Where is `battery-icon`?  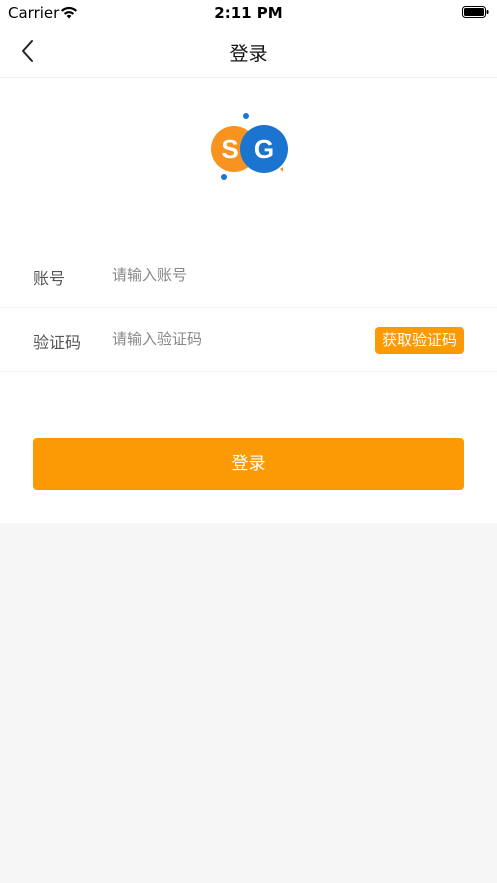
battery-icon is located at coordinates (475, 12).